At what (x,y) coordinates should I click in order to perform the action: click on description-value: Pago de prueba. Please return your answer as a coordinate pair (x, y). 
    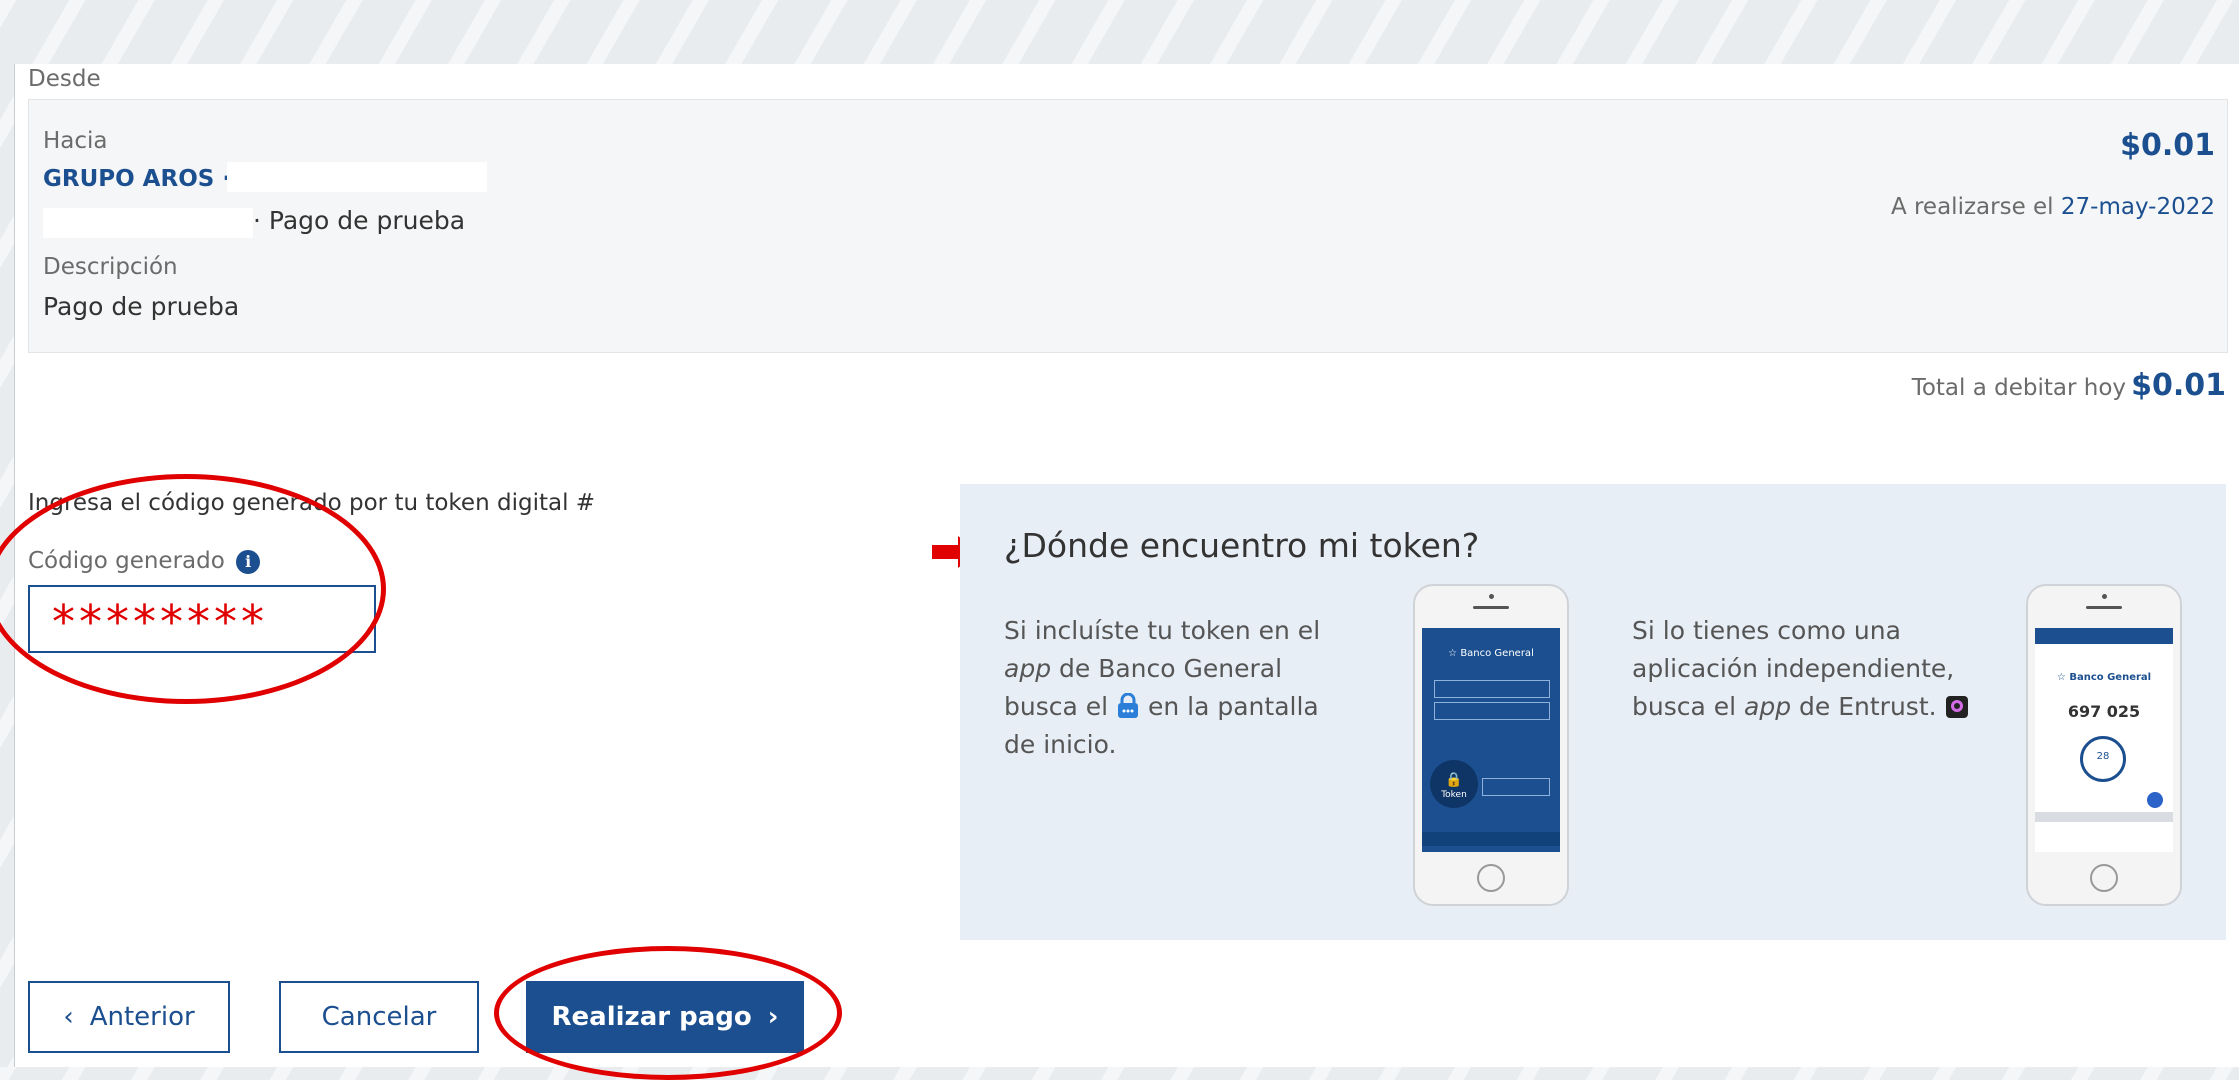
    Looking at the image, I should click on (141, 306).